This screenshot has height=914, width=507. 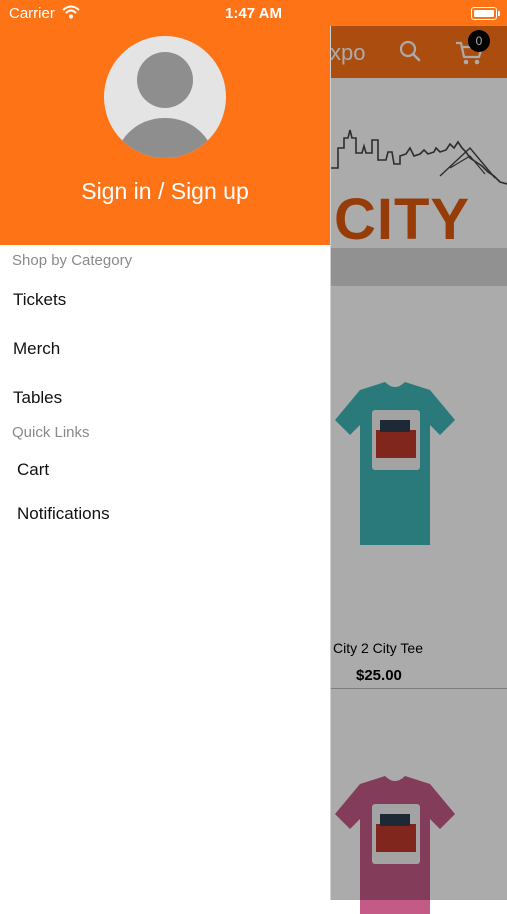 What do you see at coordinates (63, 514) in the screenshot?
I see `menu-item-notifications: Notifications` at bounding box center [63, 514].